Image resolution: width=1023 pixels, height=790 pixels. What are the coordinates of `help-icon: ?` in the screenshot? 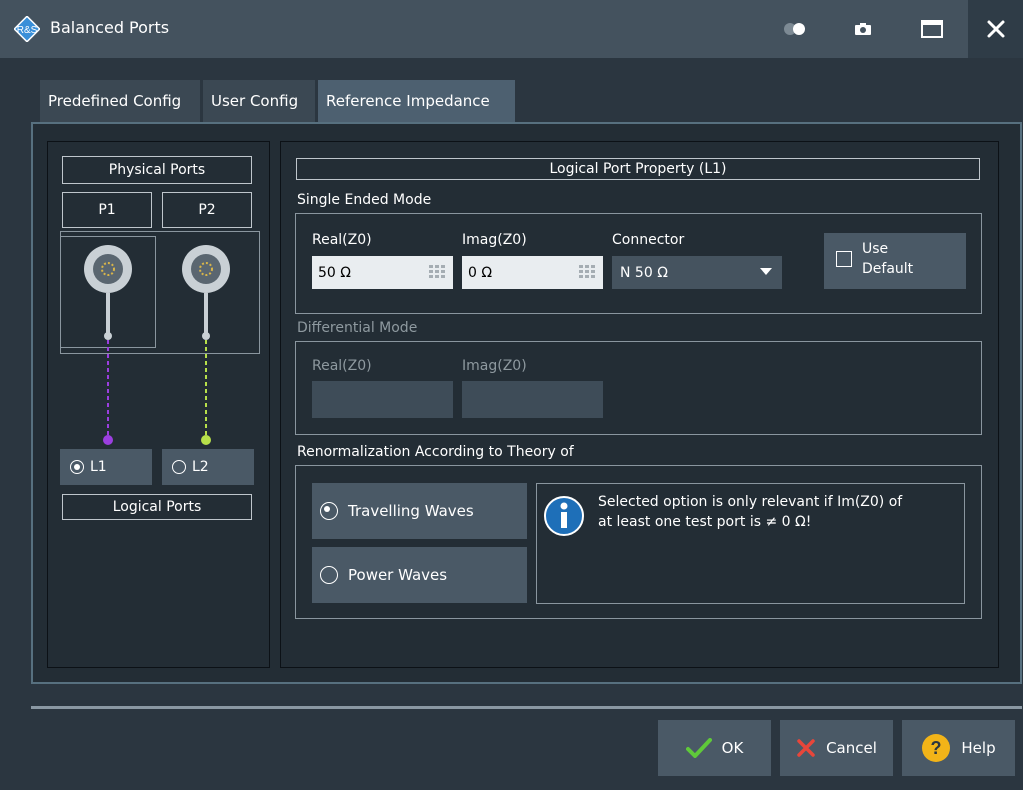 It's located at (936, 748).